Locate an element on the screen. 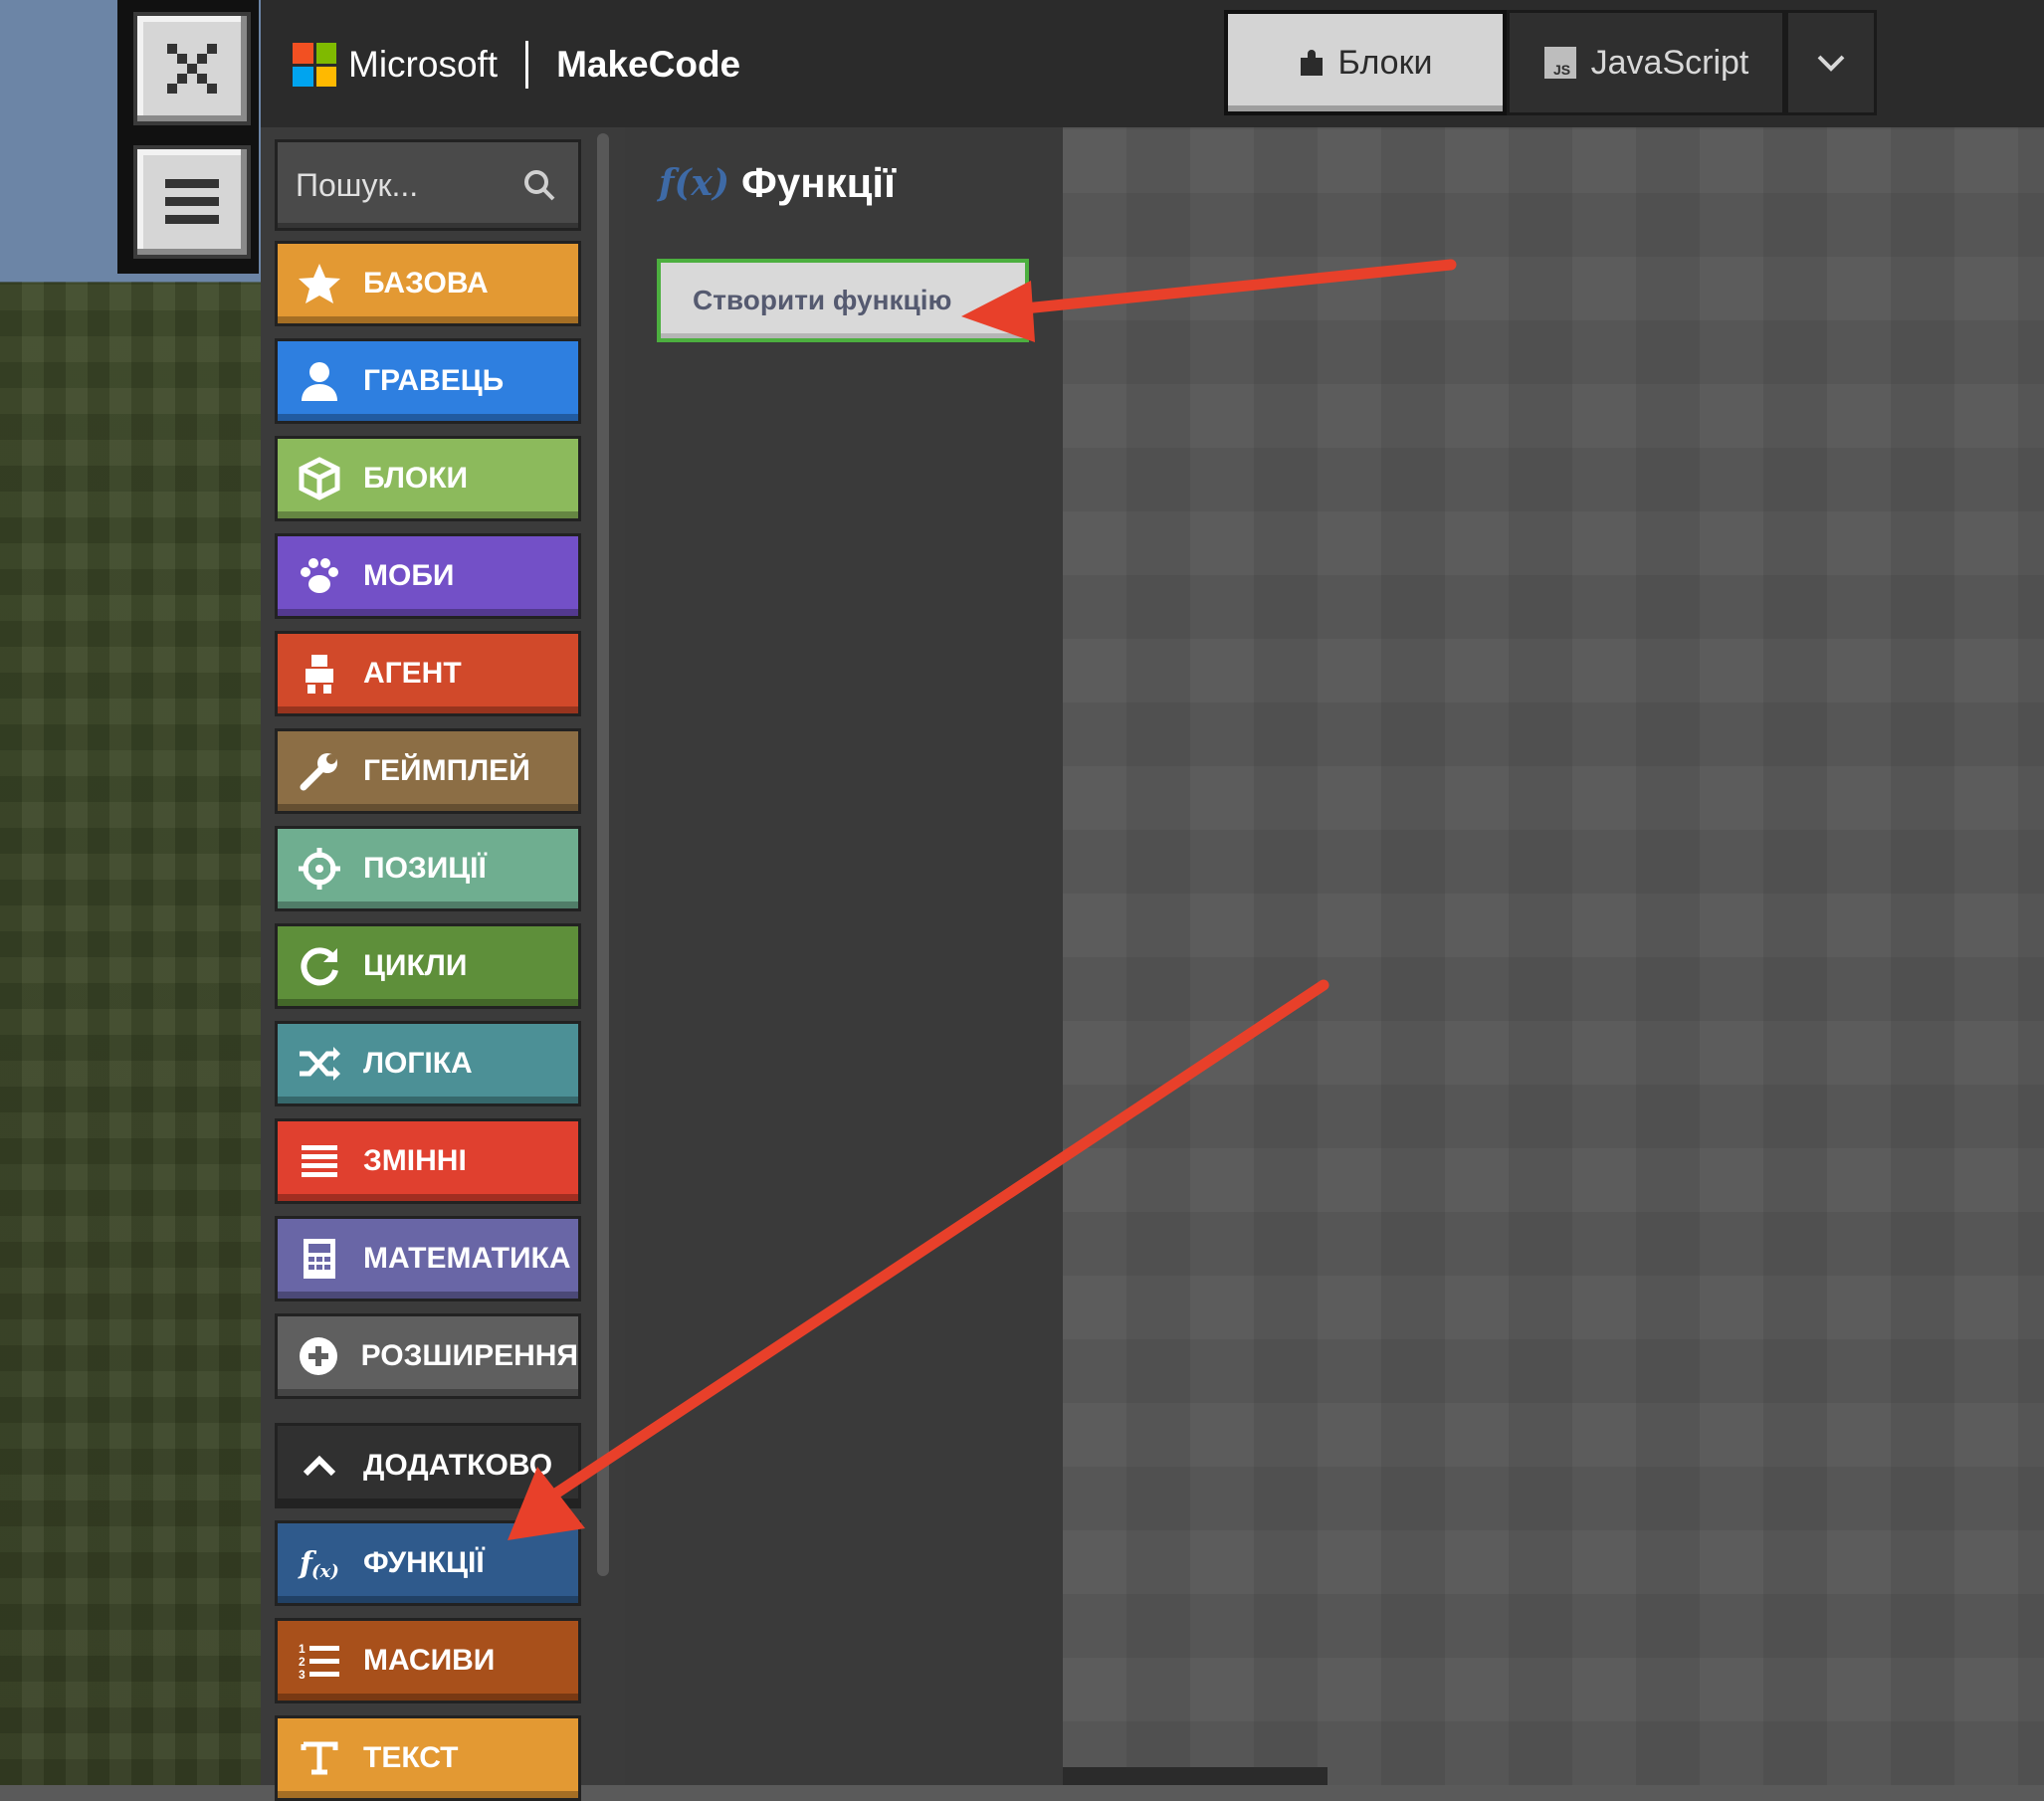  loop-icon is located at coordinates (320, 966).